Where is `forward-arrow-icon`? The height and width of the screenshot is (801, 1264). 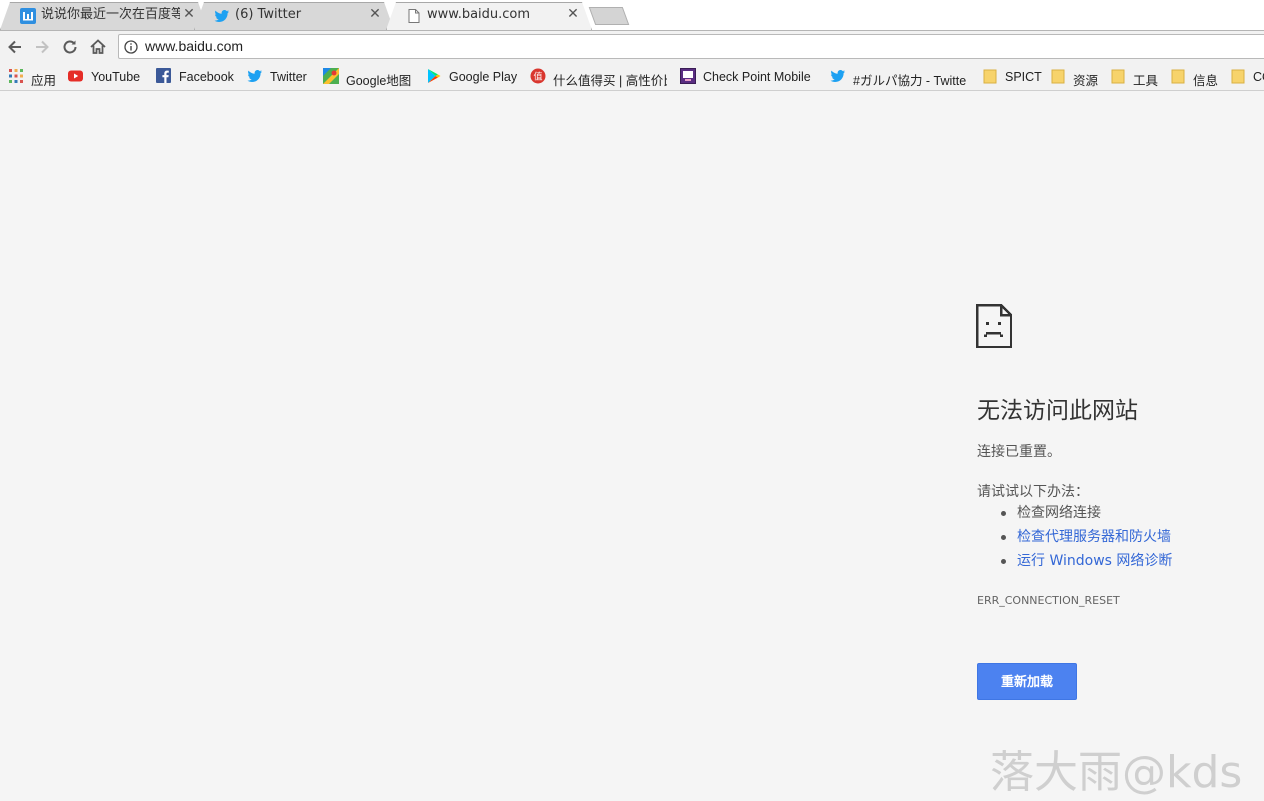
forward-arrow-icon is located at coordinates (42, 47).